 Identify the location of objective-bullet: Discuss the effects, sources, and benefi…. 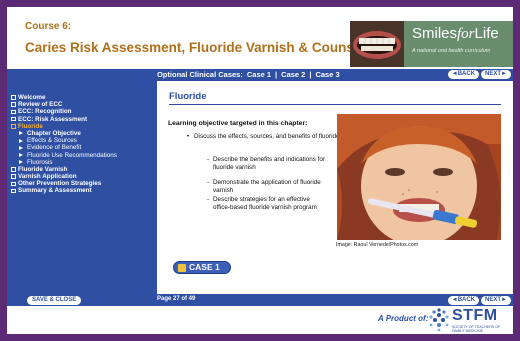
(267, 137).